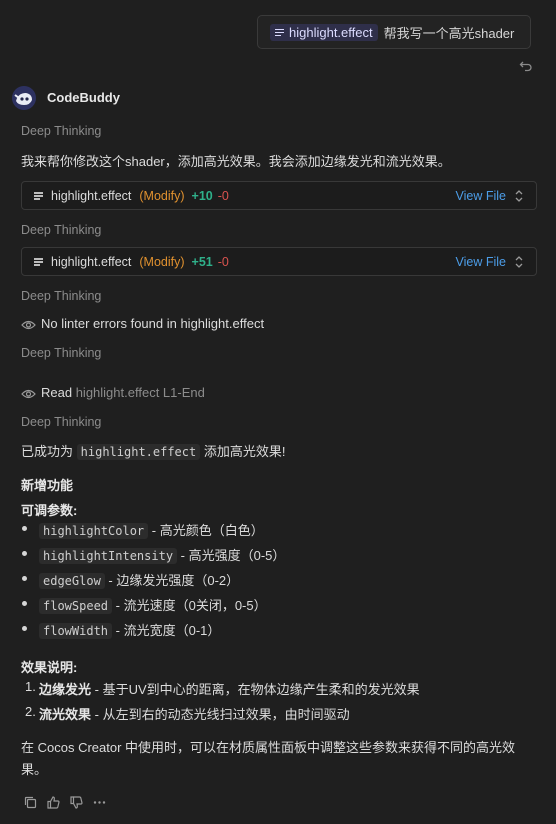 This screenshot has width=556, height=824. Describe the element at coordinates (49, 667) in the screenshot. I see `effects-heading: 效果说明:` at that location.